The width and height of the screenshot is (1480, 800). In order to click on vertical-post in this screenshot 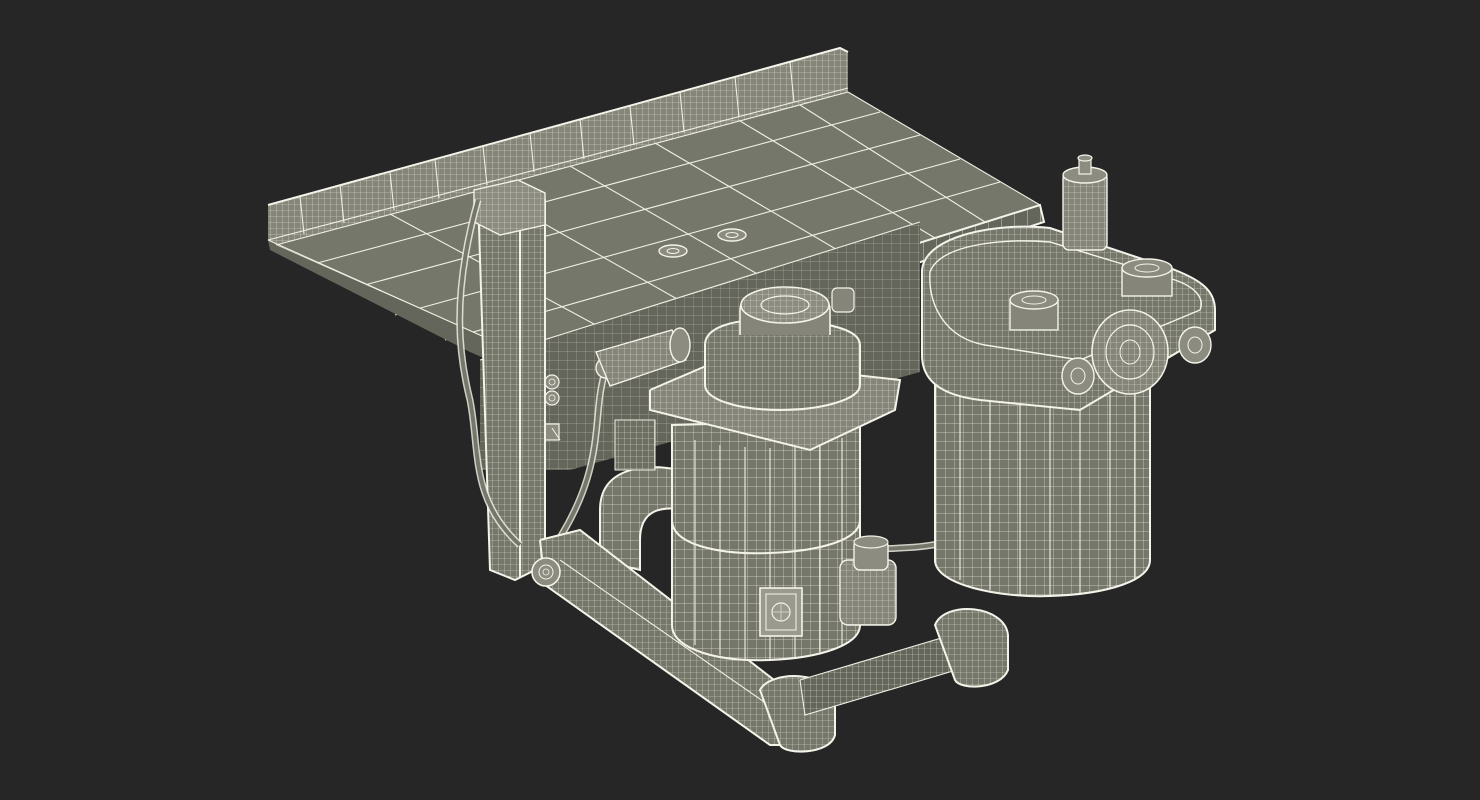, I will do `click(509, 380)`.